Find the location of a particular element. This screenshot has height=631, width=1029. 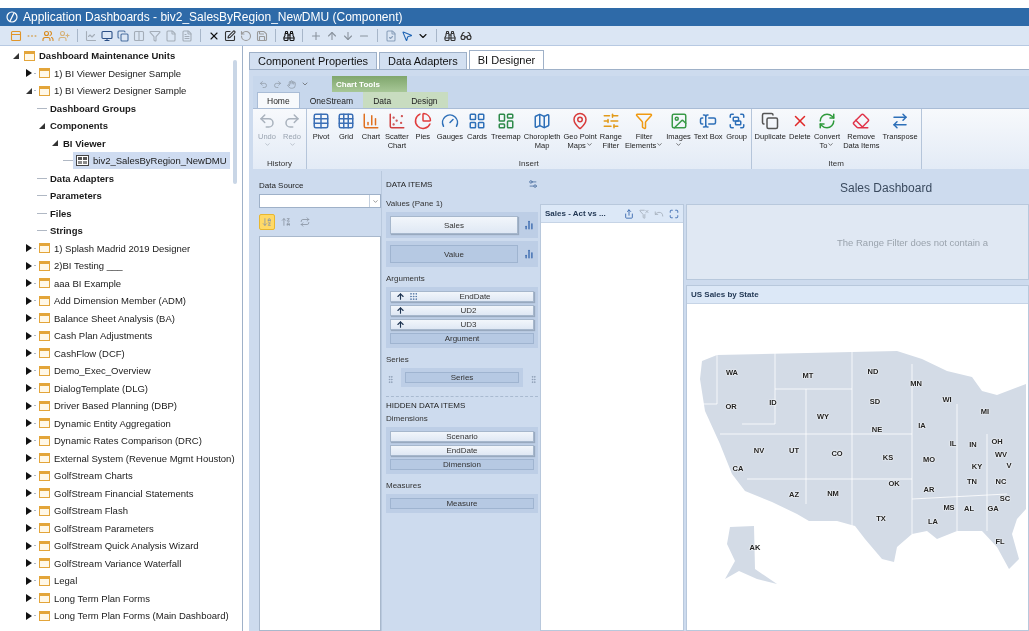

tree-item: GolfStream Flash is located at coordinates (83, 511).